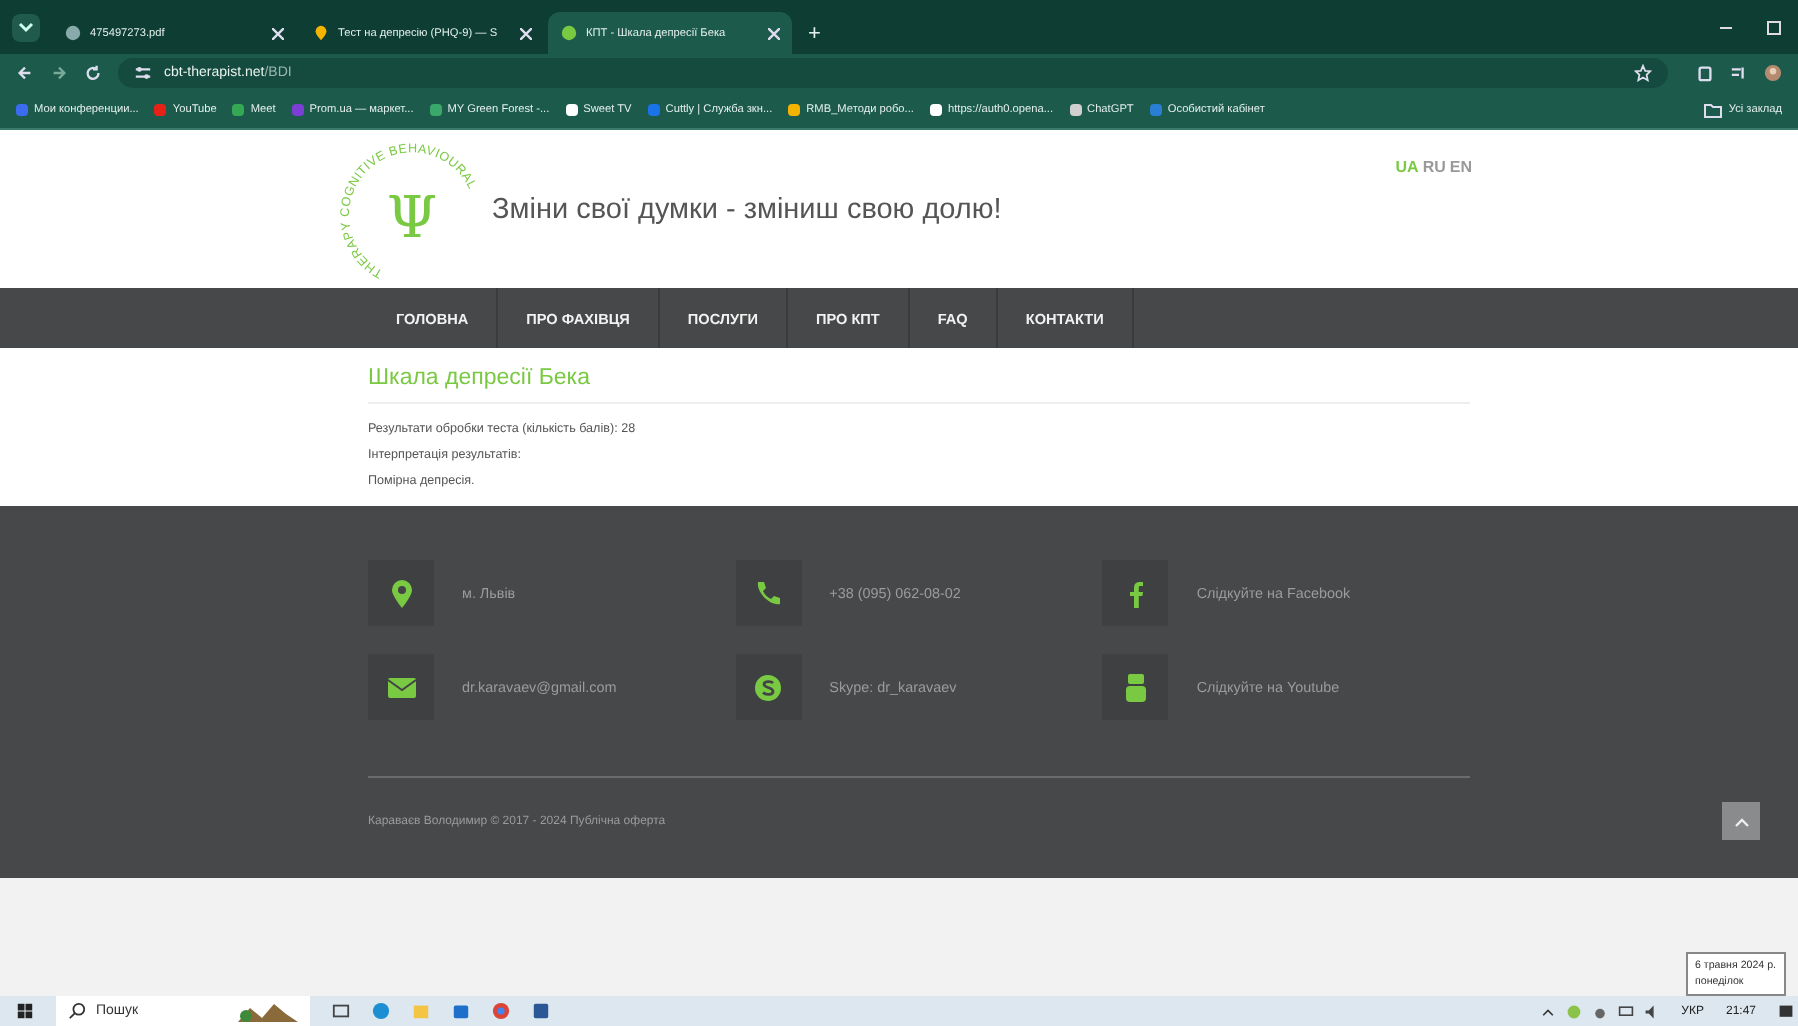 The width and height of the screenshot is (1798, 1026). What do you see at coordinates (1705, 73) in the screenshot?
I see `extension-icon` at bounding box center [1705, 73].